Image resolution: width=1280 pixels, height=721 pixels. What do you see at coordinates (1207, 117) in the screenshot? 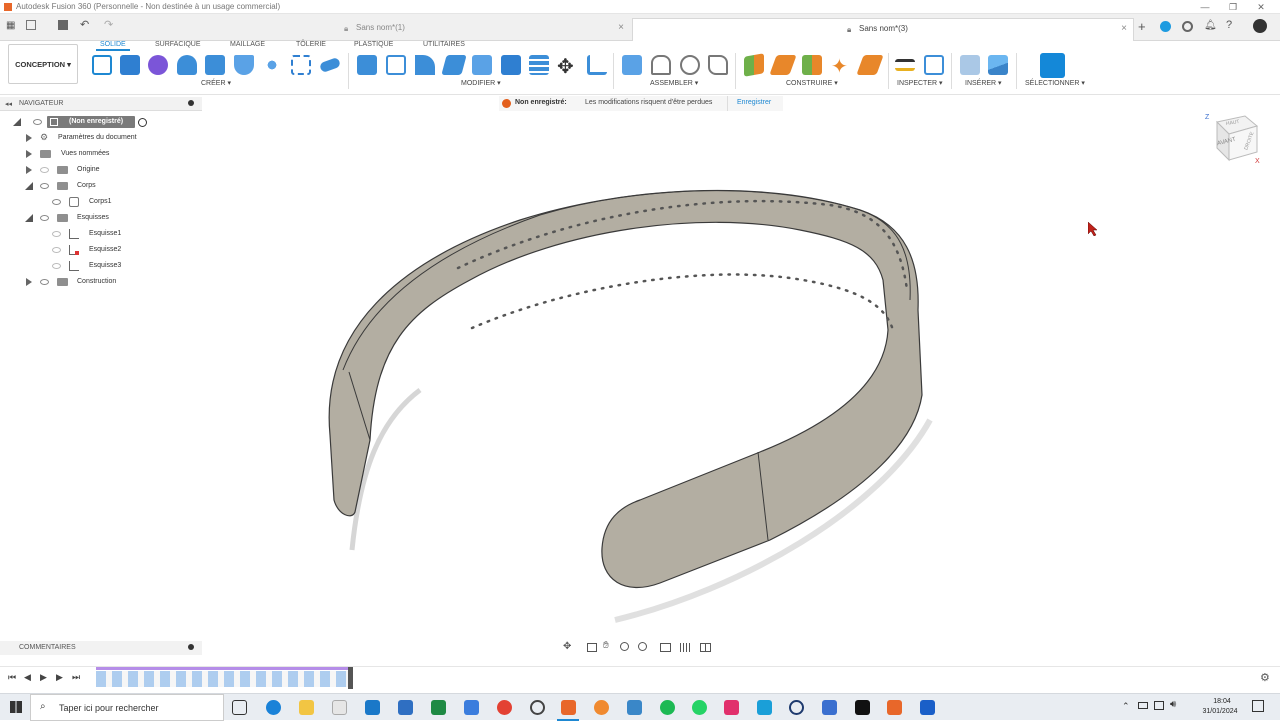
I see `viewcube-z-label: Z` at bounding box center [1207, 117].